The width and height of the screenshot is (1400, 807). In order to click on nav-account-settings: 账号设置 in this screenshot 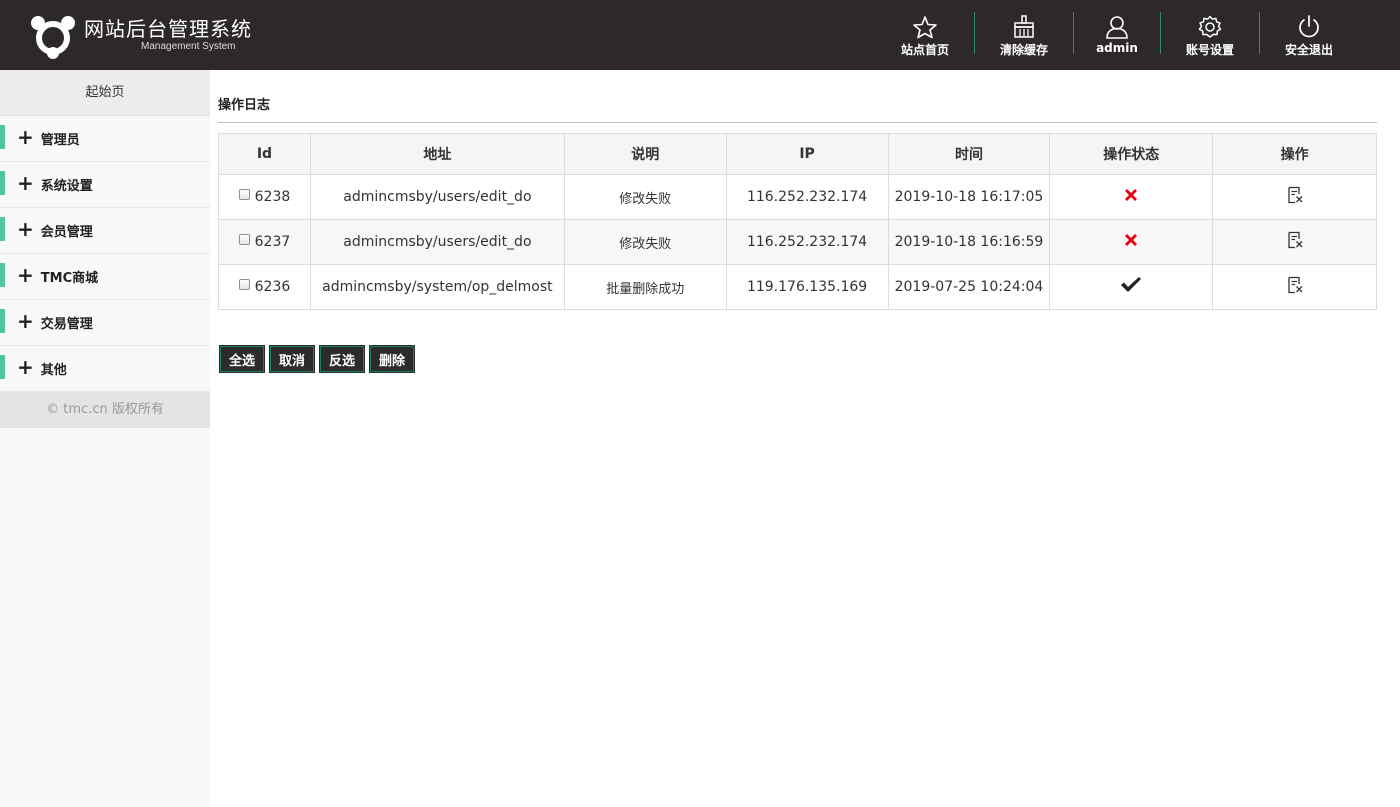, I will do `click(1210, 35)`.